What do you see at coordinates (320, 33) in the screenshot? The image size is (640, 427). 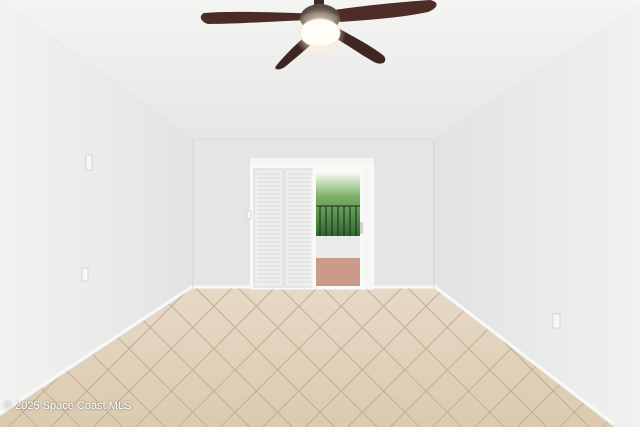 I see `fan-light-globe` at bounding box center [320, 33].